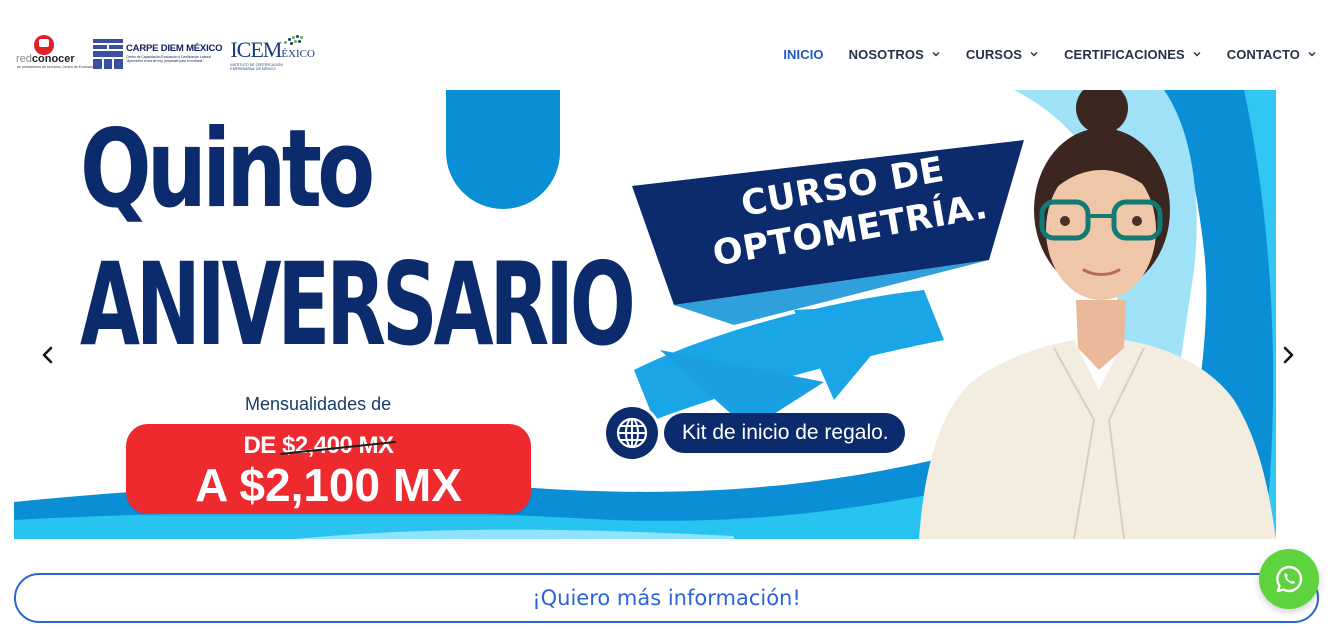  Describe the element at coordinates (174, 49) in the screenshot. I see `carpe-diem-title: CARPE DIEM MÉXICO` at that location.